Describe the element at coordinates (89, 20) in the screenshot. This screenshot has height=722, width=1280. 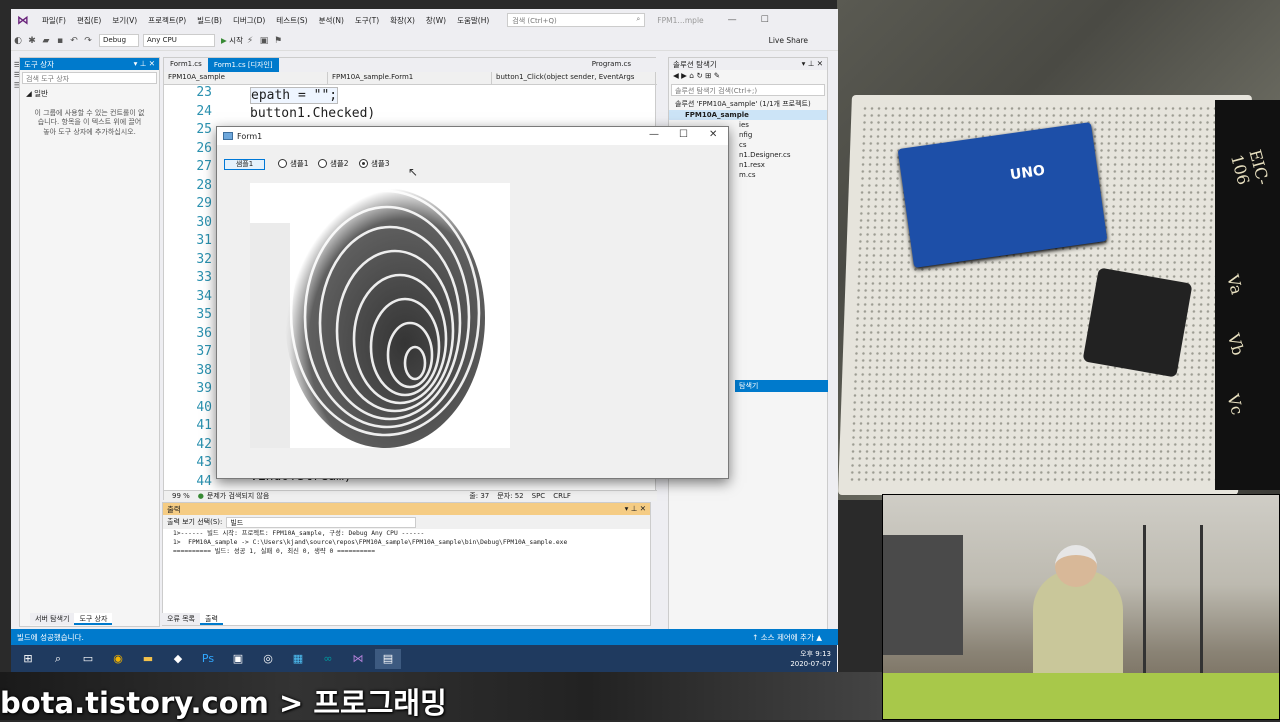
I see `menu-edit: 편집(E)` at that location.